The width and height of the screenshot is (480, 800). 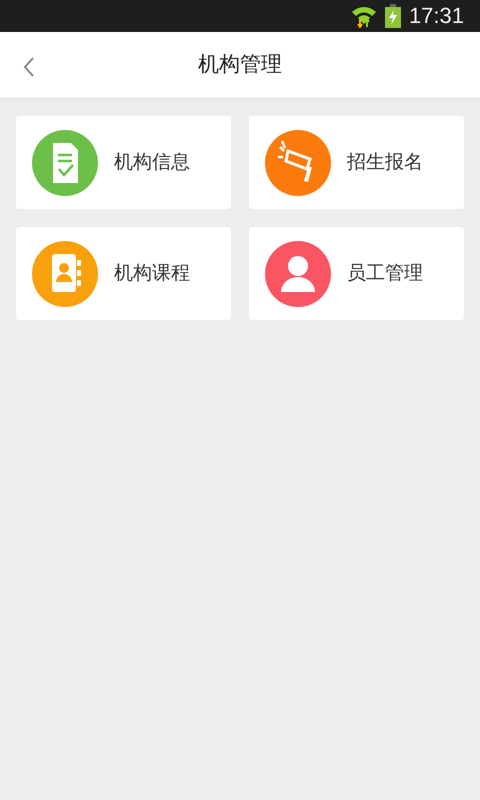 What do you see at coordinates (240, 64) in the screenshot?
I see `page-title: 机构管理` at bounding box center [240, 64].